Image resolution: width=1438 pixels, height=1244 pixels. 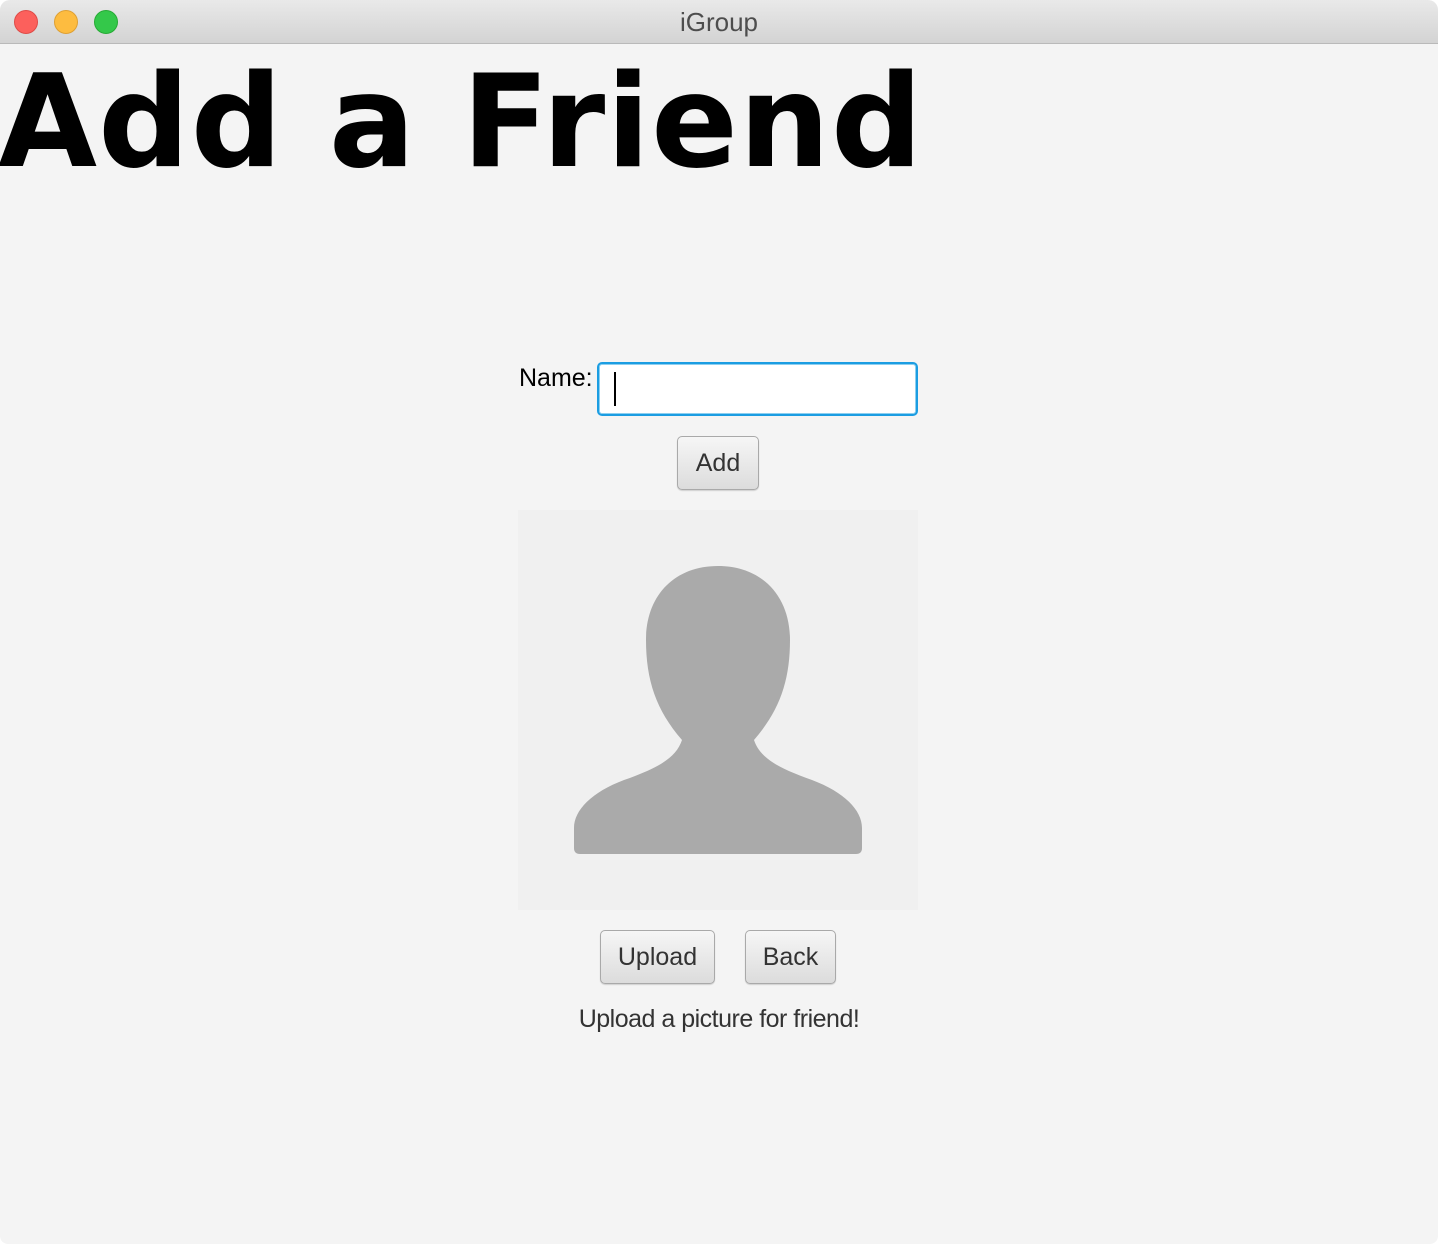 What do you see at coordinates (462, 122) in the screenshot?
I see `page-title: Add a Friend` at bounding box center [462, 122].